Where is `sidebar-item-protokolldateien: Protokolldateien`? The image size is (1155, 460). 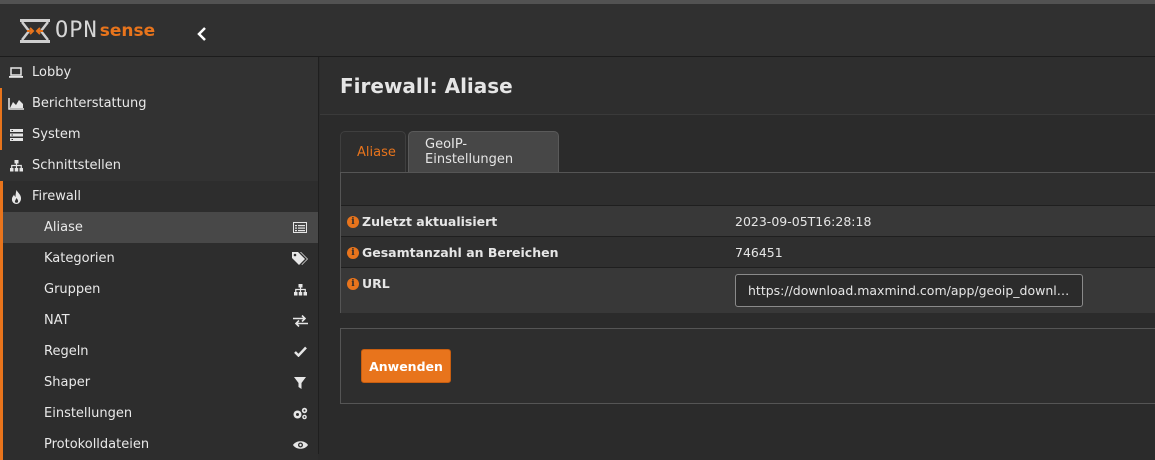 sidebar-item-protokolldateien: Protokolldateien is located at coordinates (159, 444).